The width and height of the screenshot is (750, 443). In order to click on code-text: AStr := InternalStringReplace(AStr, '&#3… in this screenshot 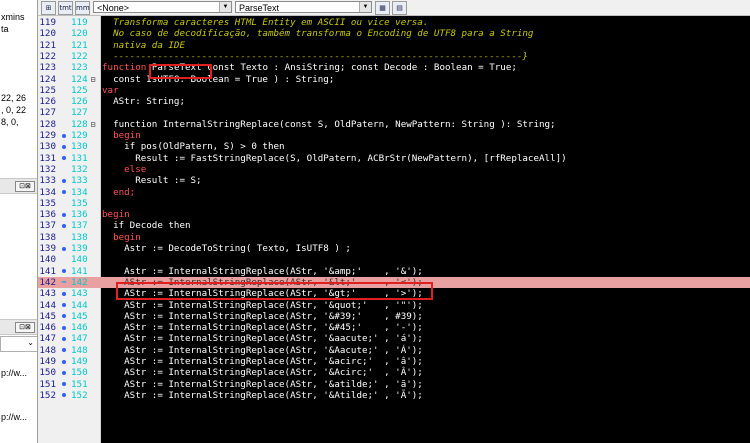, I will do `click(262, 316)`.